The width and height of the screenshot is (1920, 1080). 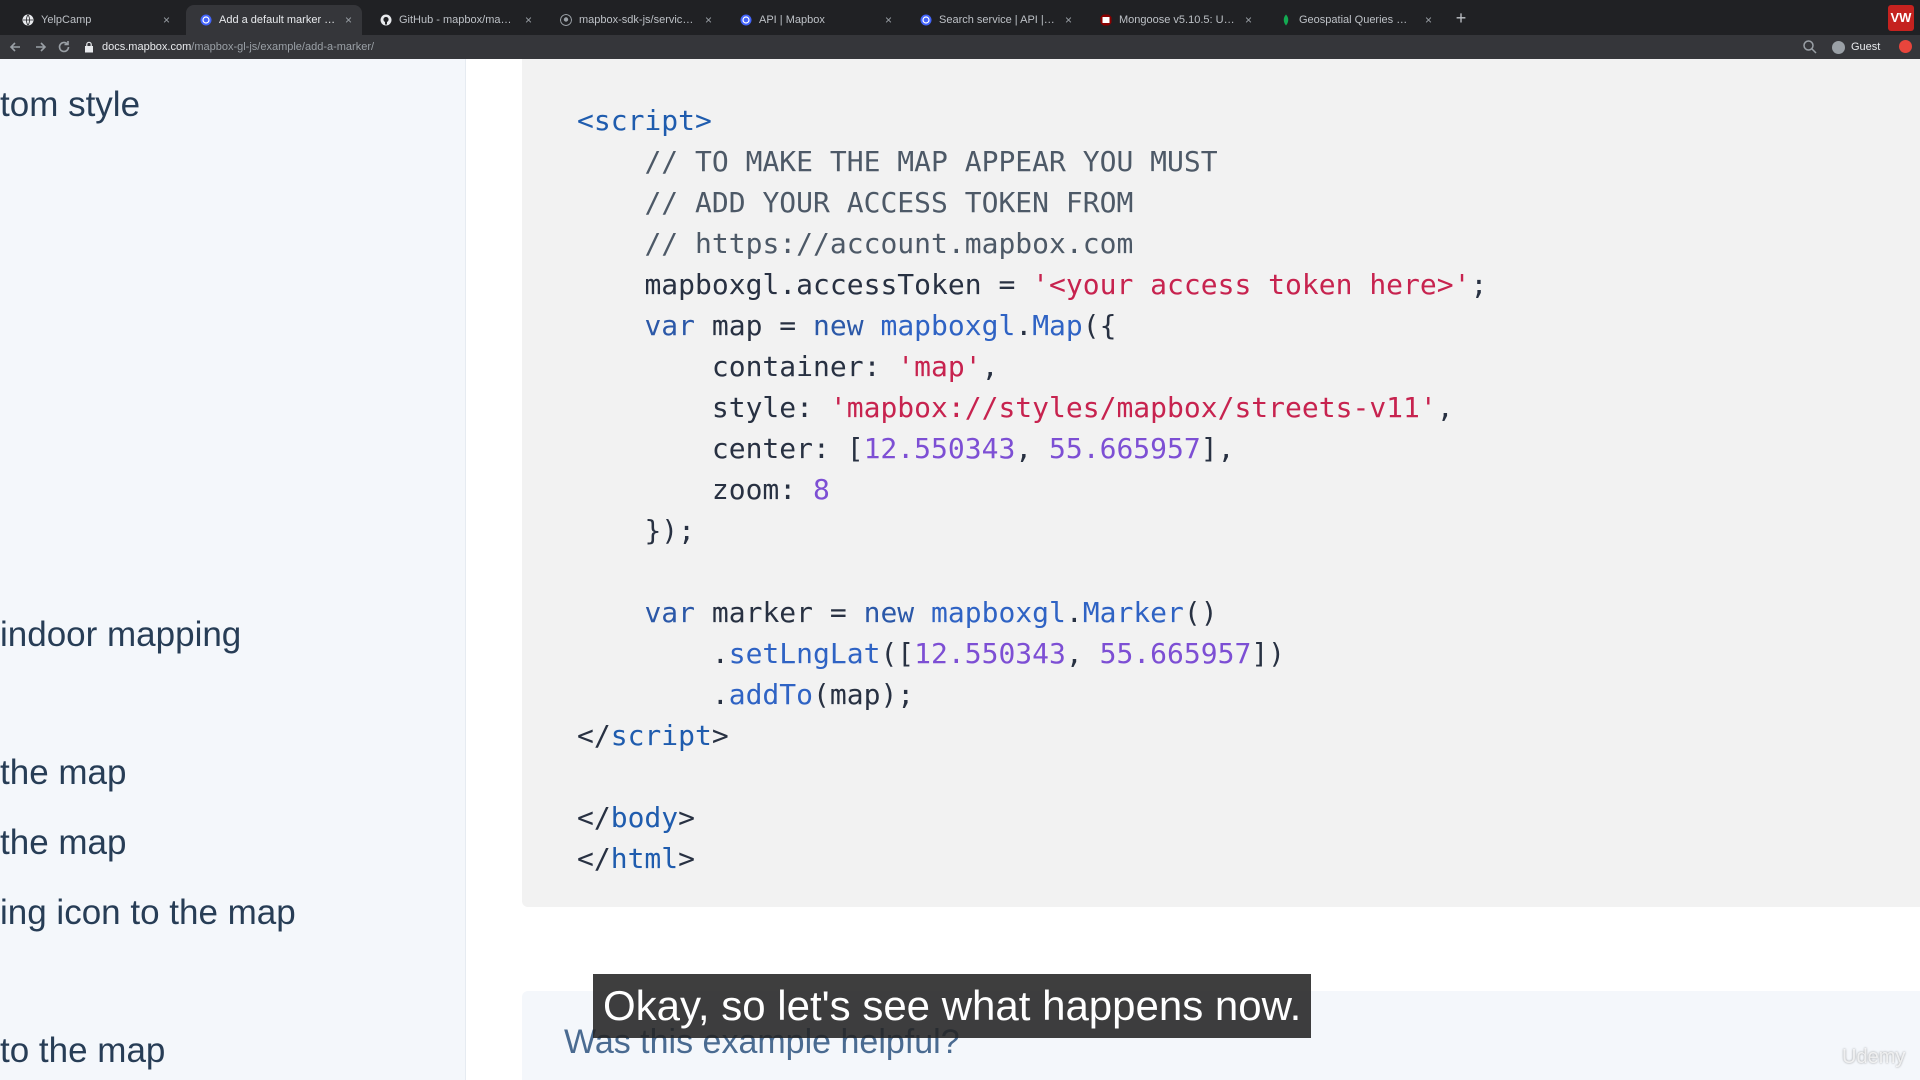 What do you see at coordinates (1358, 20) in the screenshot?
I see `tab-title: Geospatial Queries — MongoD` at bounding box center [1358, 20].